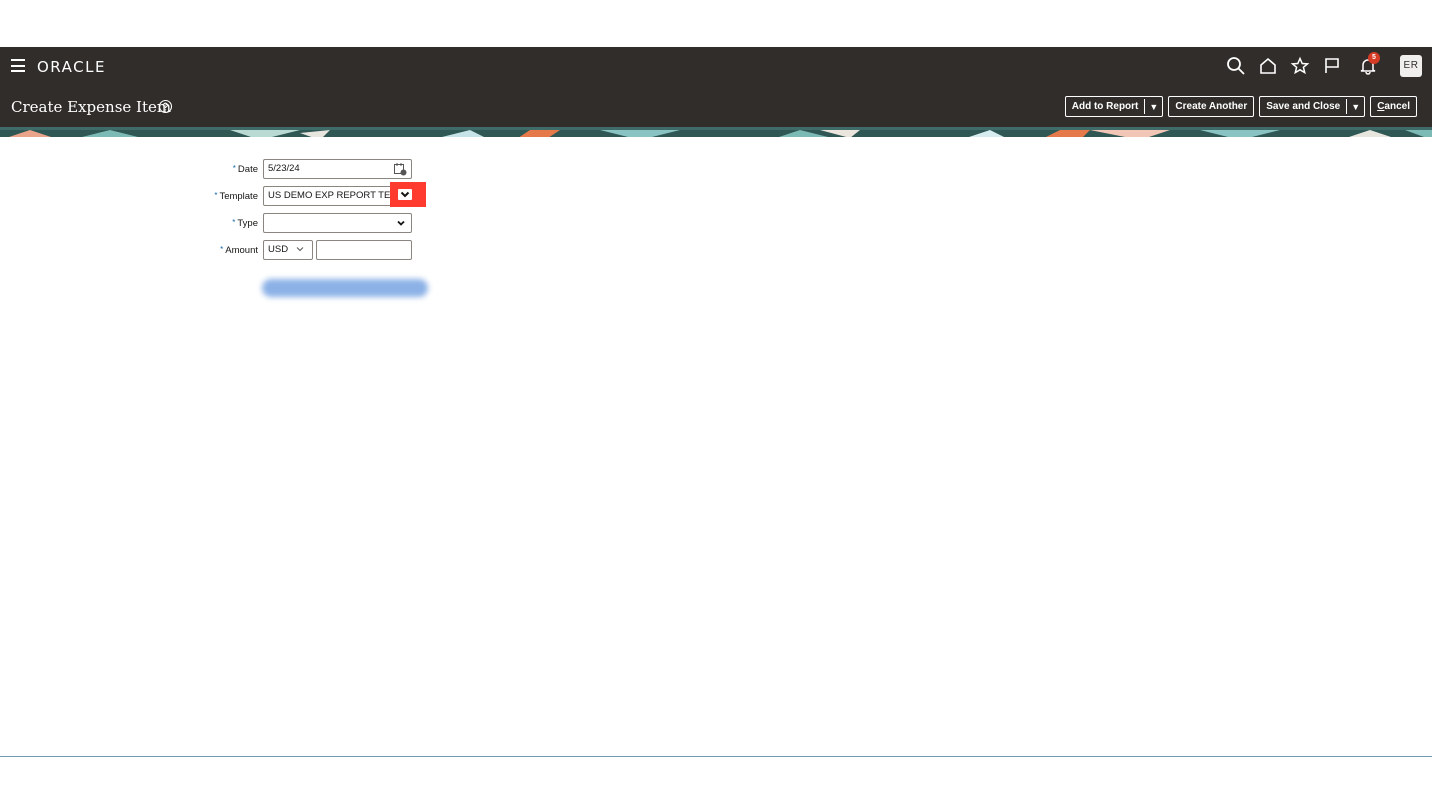  What do you see at coordinates (1411, 66) in the screenshot?
I see `user-avatar: ER` at bounding box center [1411, 66].